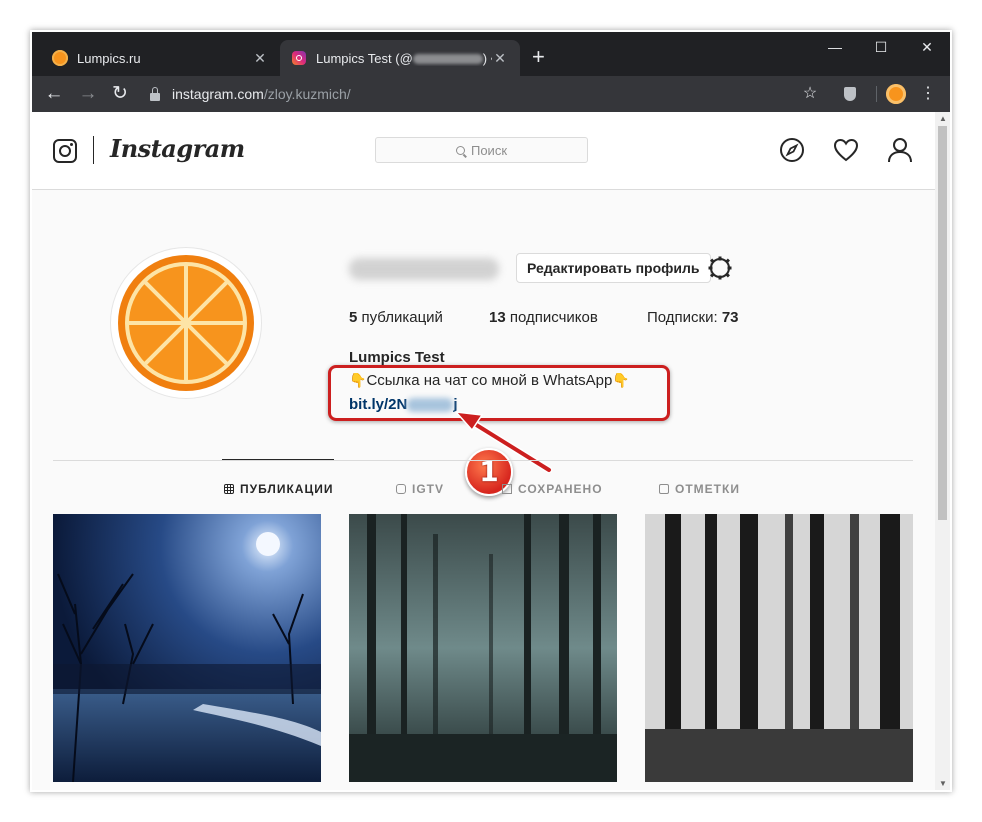 Image resolution: width=982 pixels, height=822 pixels. Describe the element at coordinates (65, 151) in the screenshot. I see `instagram-camera-icon` at that location.